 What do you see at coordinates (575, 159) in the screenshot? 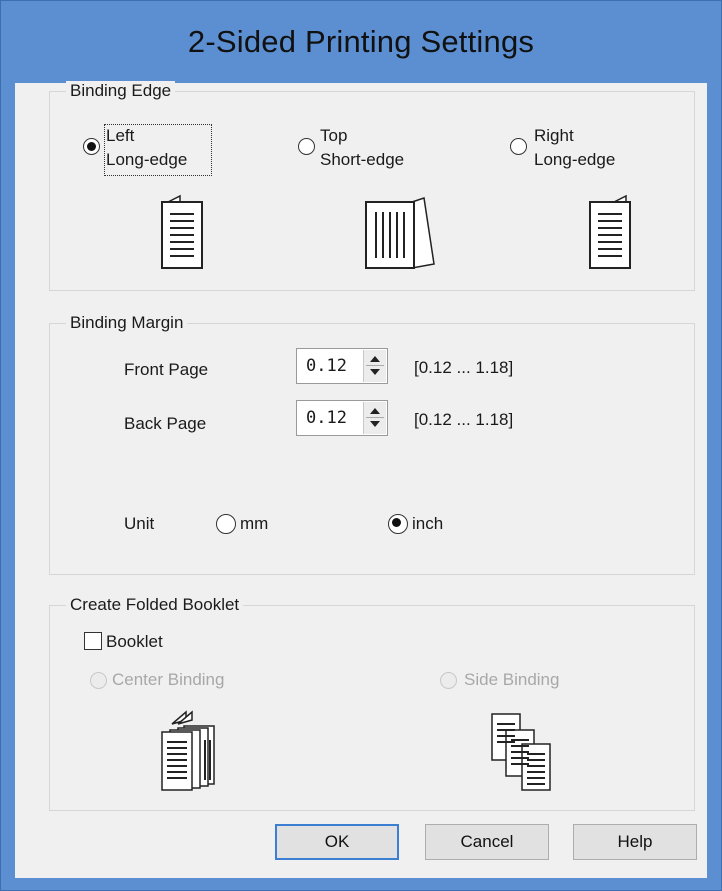
I see `binding-edge-right-sublabel: Long-edge` at bounding box center [575, 159].